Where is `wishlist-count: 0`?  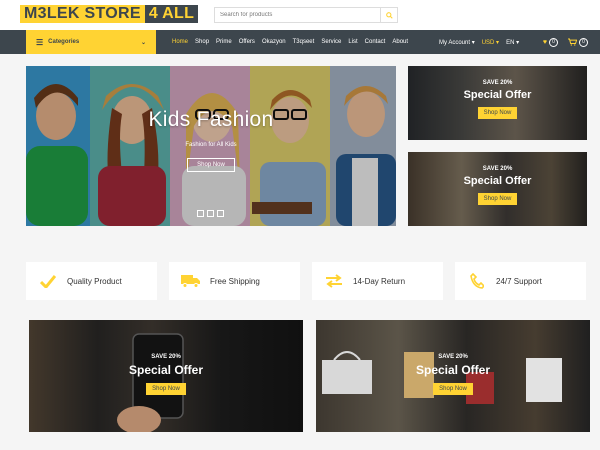
wishlist-count: 0 is located at coordinates (553, 42).